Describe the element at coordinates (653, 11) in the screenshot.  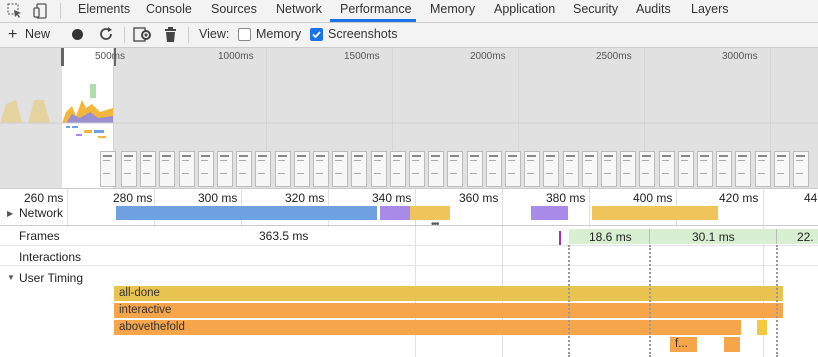
I see `tab-audits: Audits` at that location.